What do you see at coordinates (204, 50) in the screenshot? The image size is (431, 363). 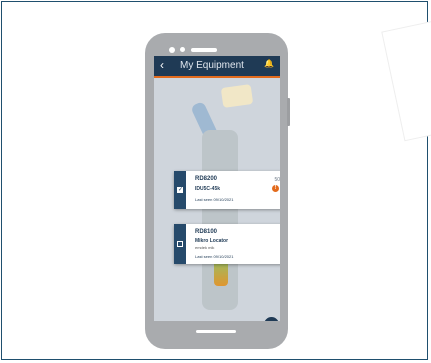 I see `earpiece-speaker` at bounding box center [204, 50].